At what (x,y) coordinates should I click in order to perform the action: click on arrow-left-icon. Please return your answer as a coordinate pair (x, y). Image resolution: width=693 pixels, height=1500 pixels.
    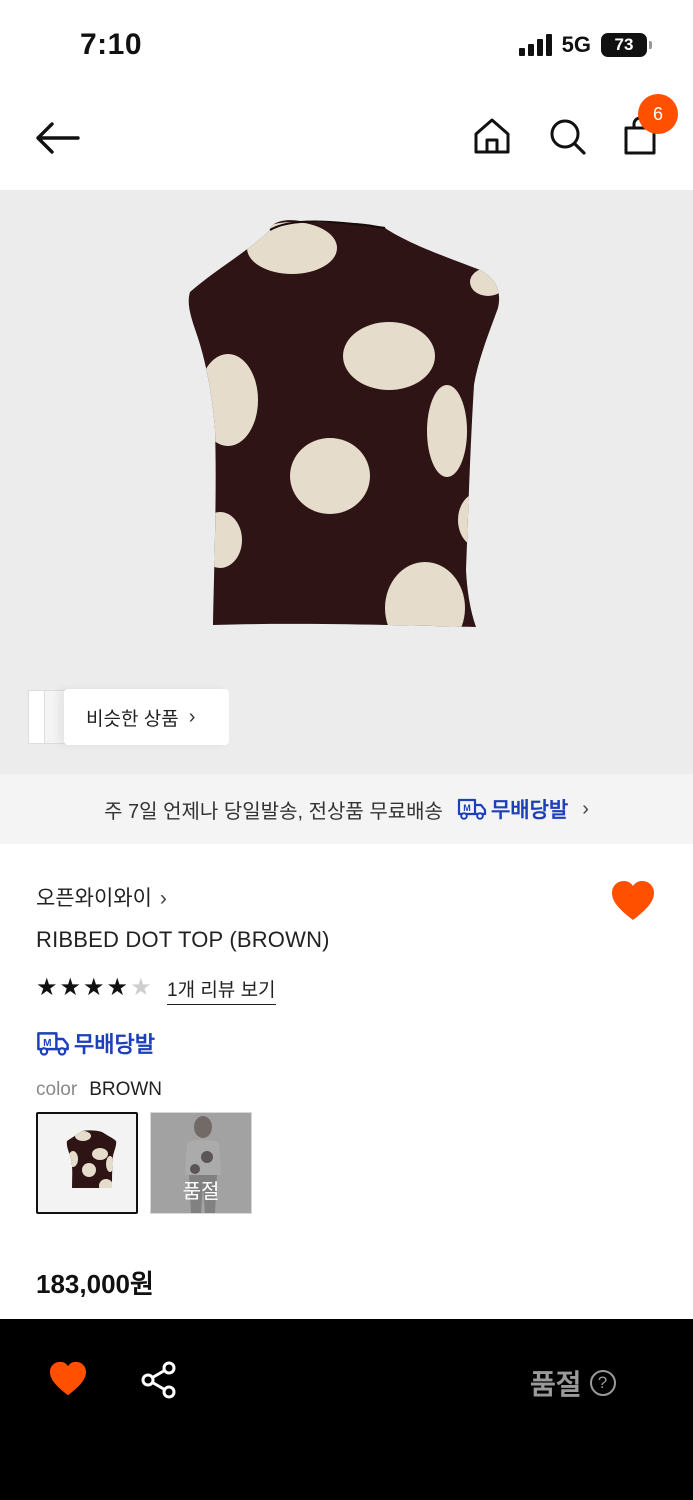
    Looking at the image, I should click on (57, 138).